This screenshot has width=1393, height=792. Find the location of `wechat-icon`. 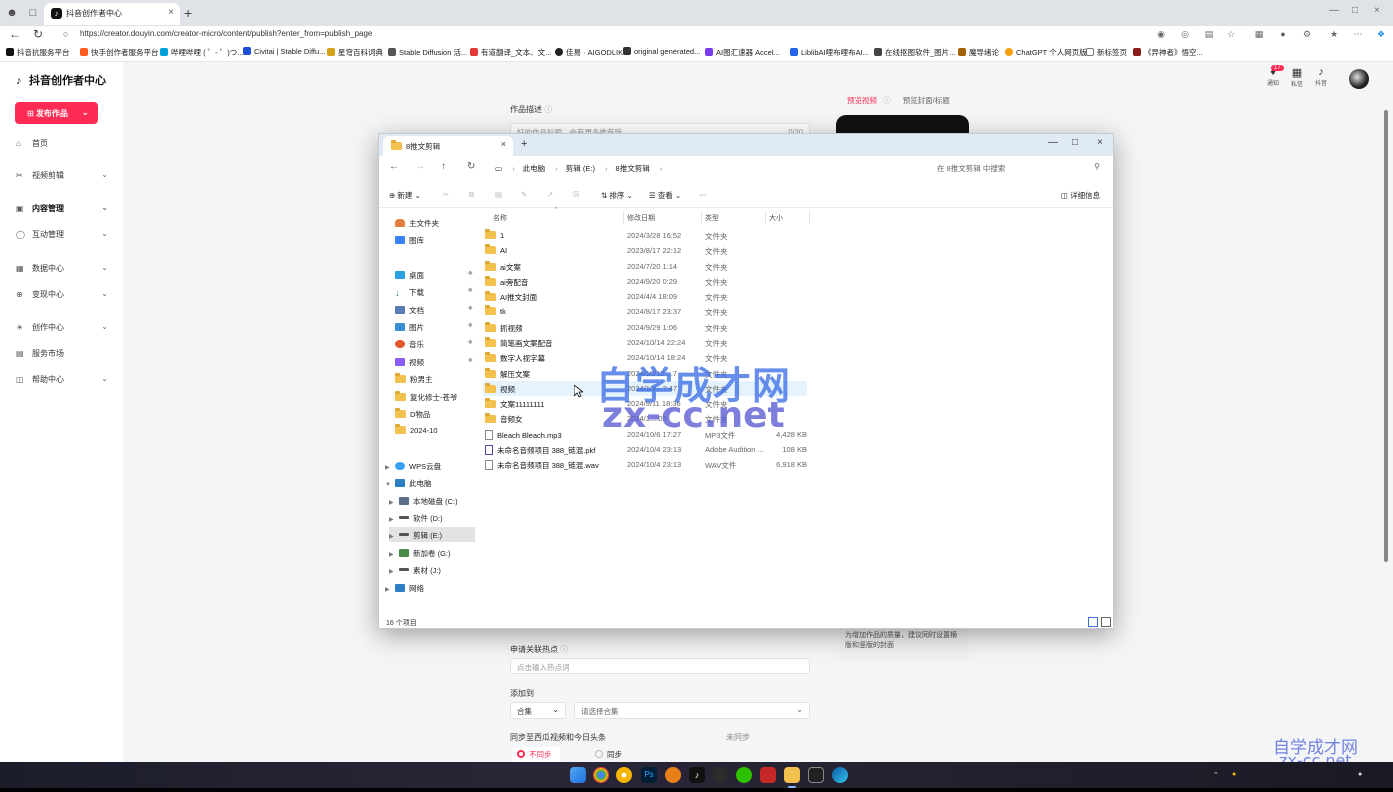

wechat-icon is located at coordinates (744, 775).